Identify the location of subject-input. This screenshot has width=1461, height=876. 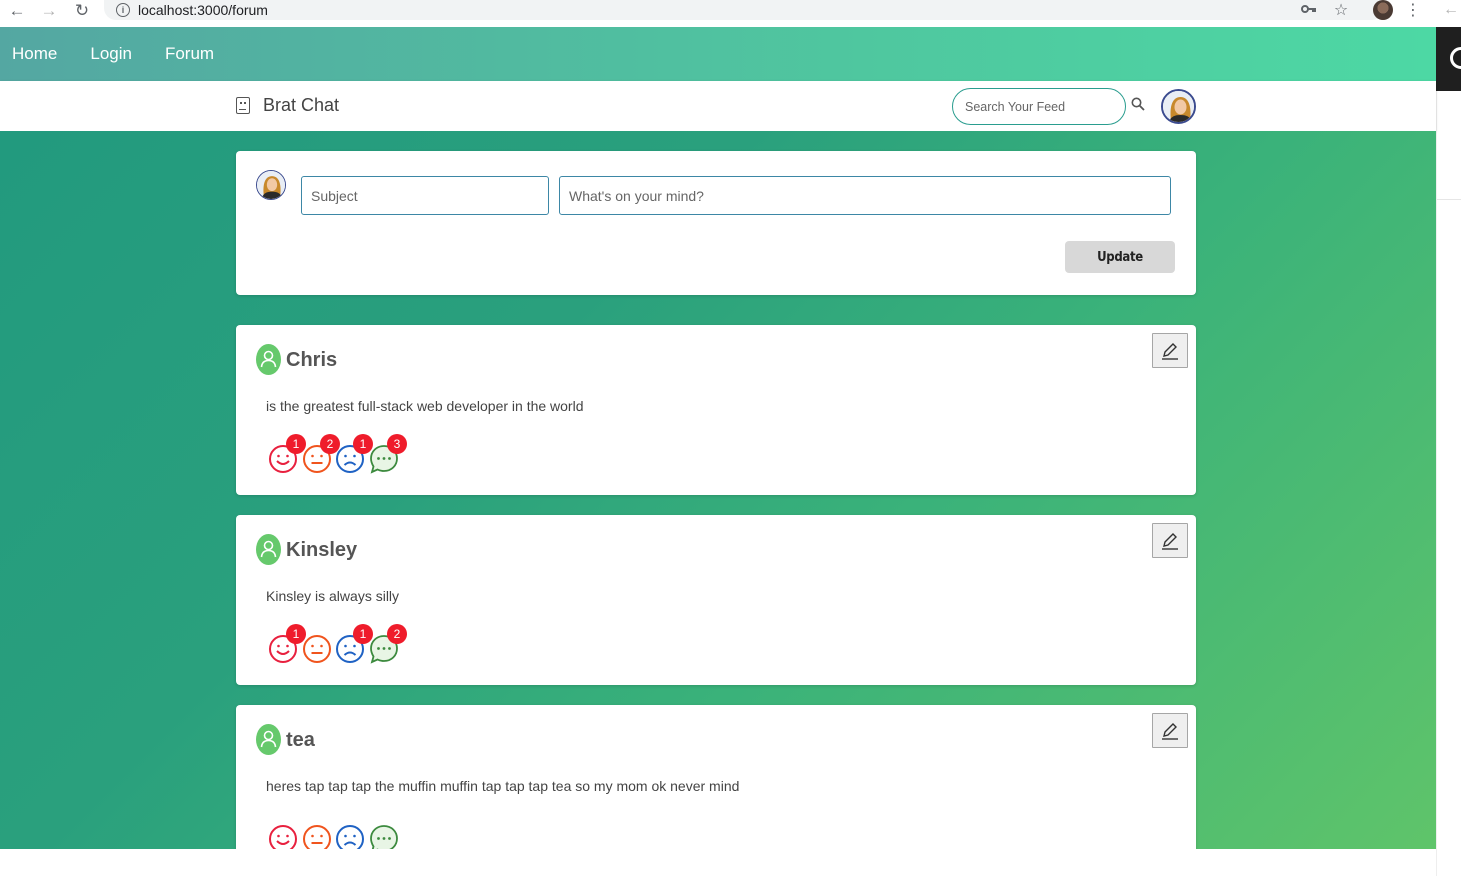
(425, 195).